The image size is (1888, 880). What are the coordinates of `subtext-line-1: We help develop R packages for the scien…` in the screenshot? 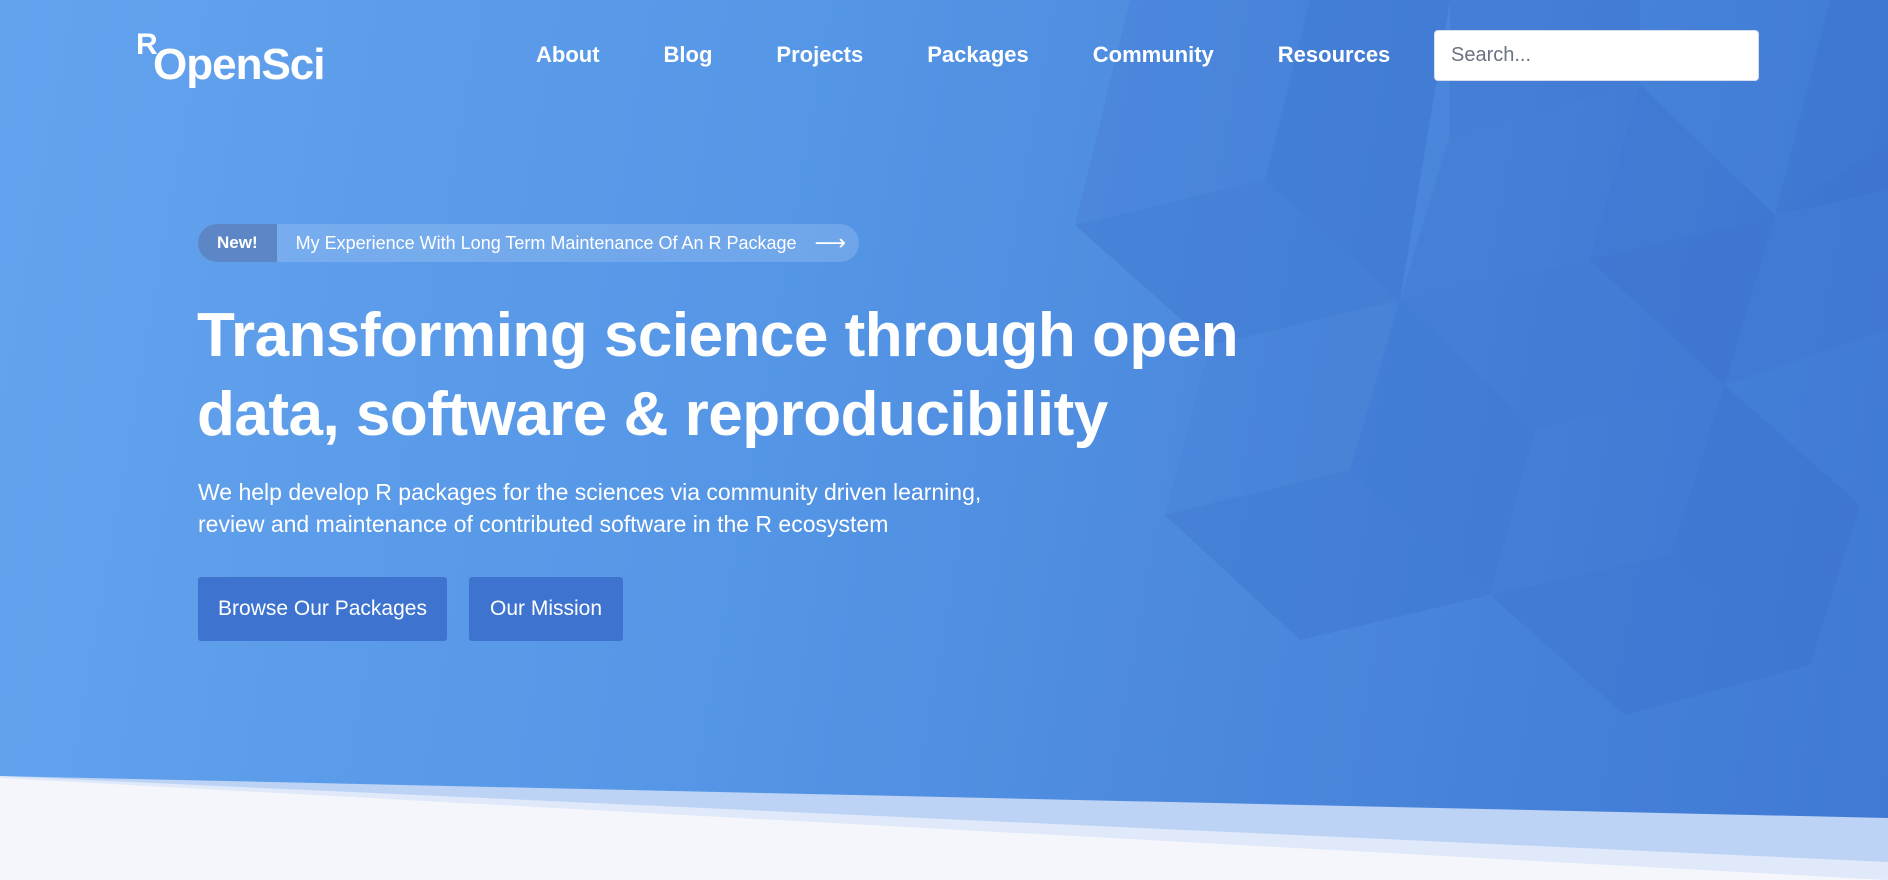 It's located at (590, 492).